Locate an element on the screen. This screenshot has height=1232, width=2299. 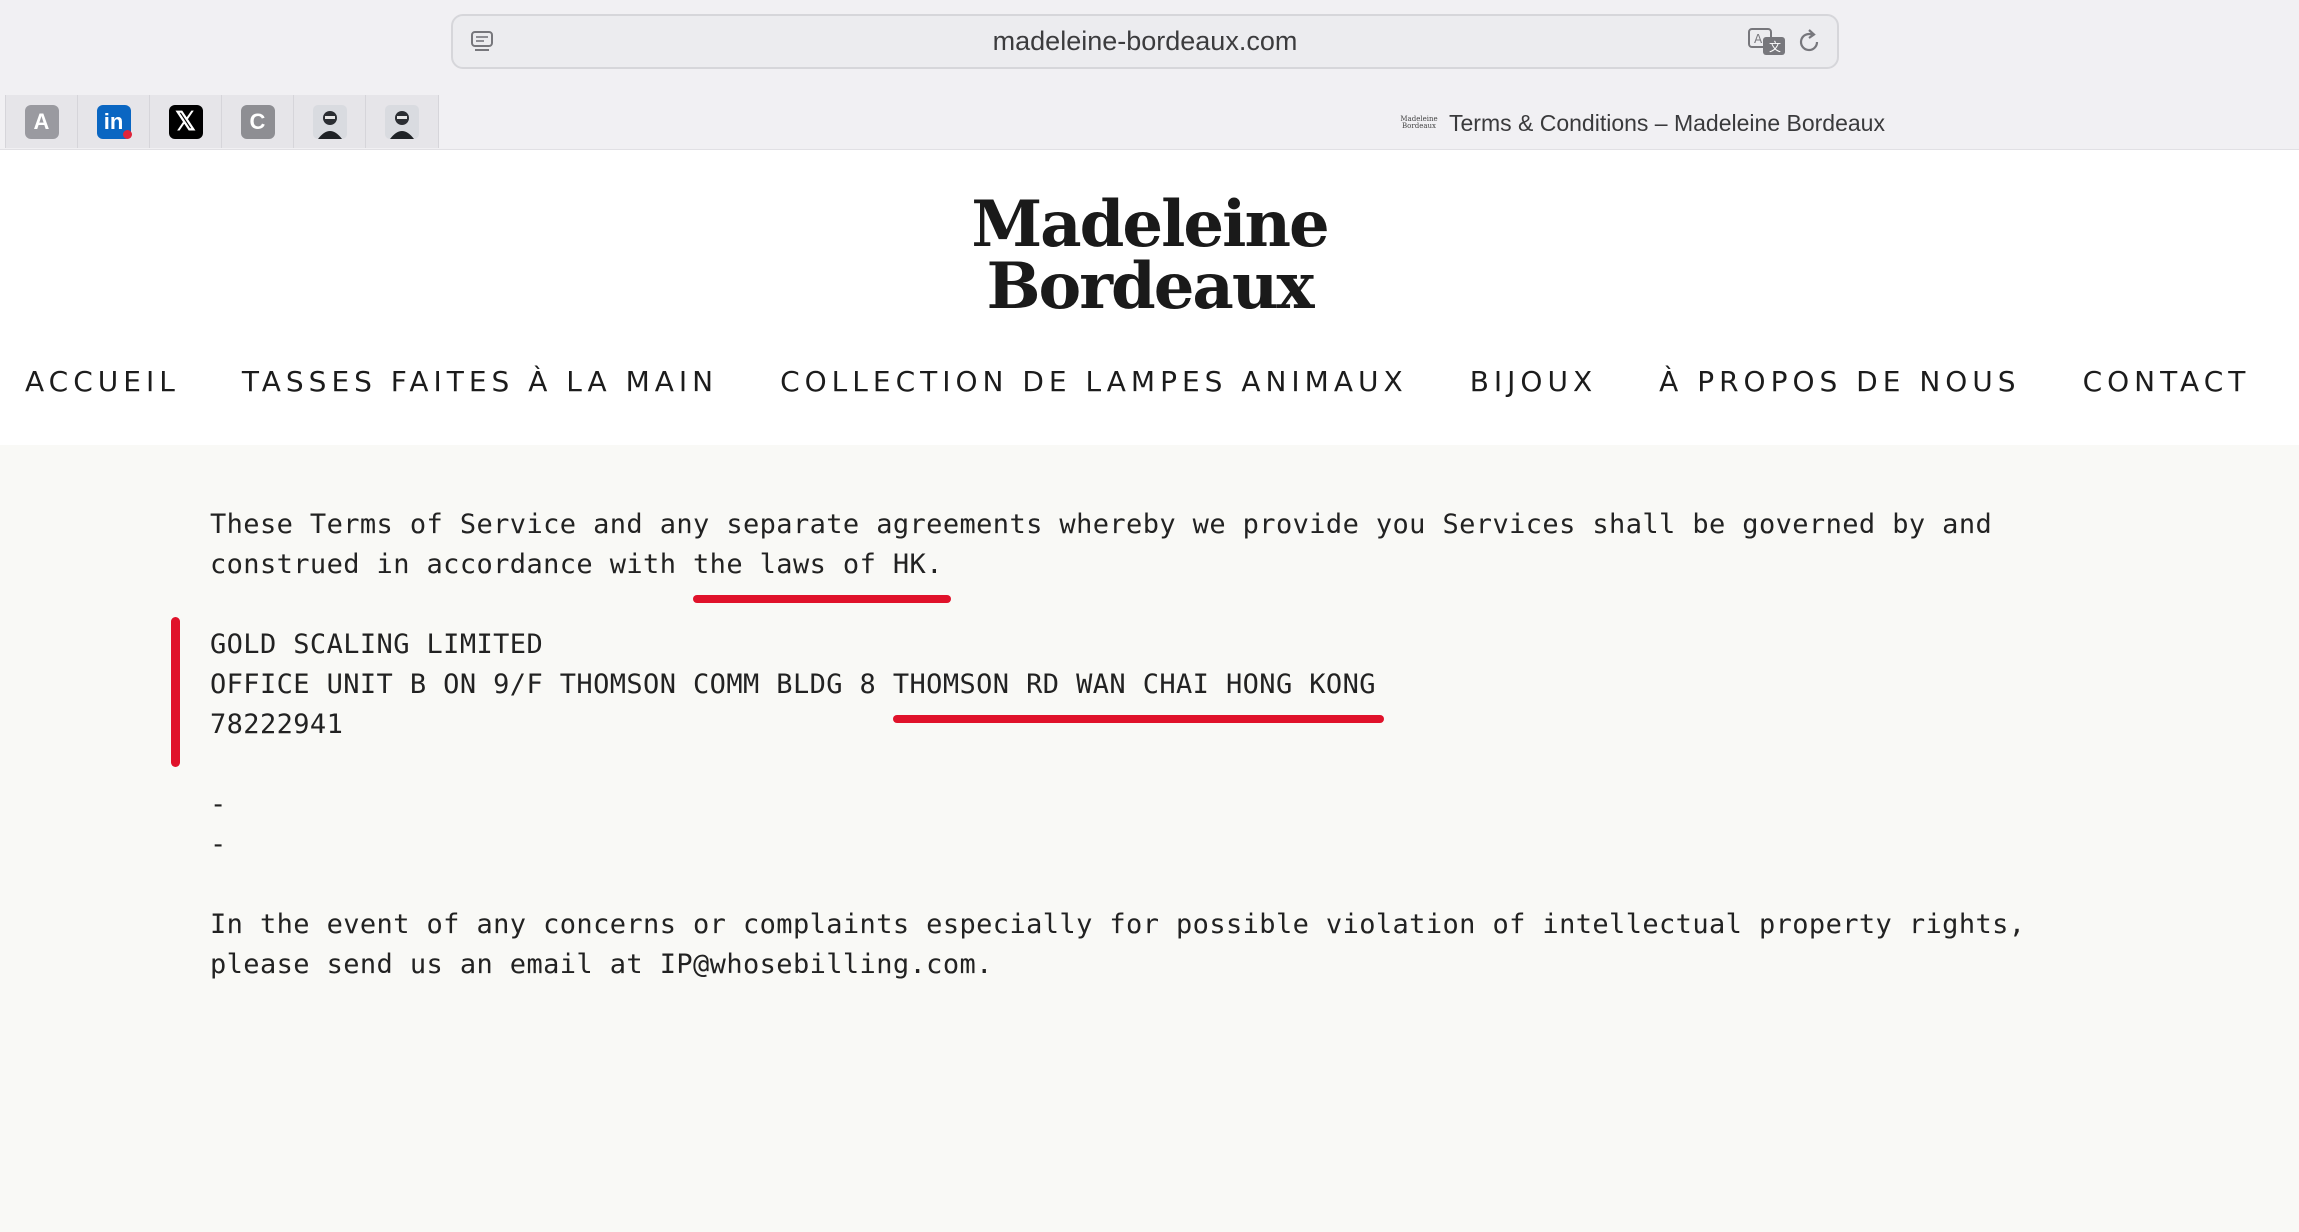
pinned-tabs: A in 𝕏 C is located at coordinates (222, 121).